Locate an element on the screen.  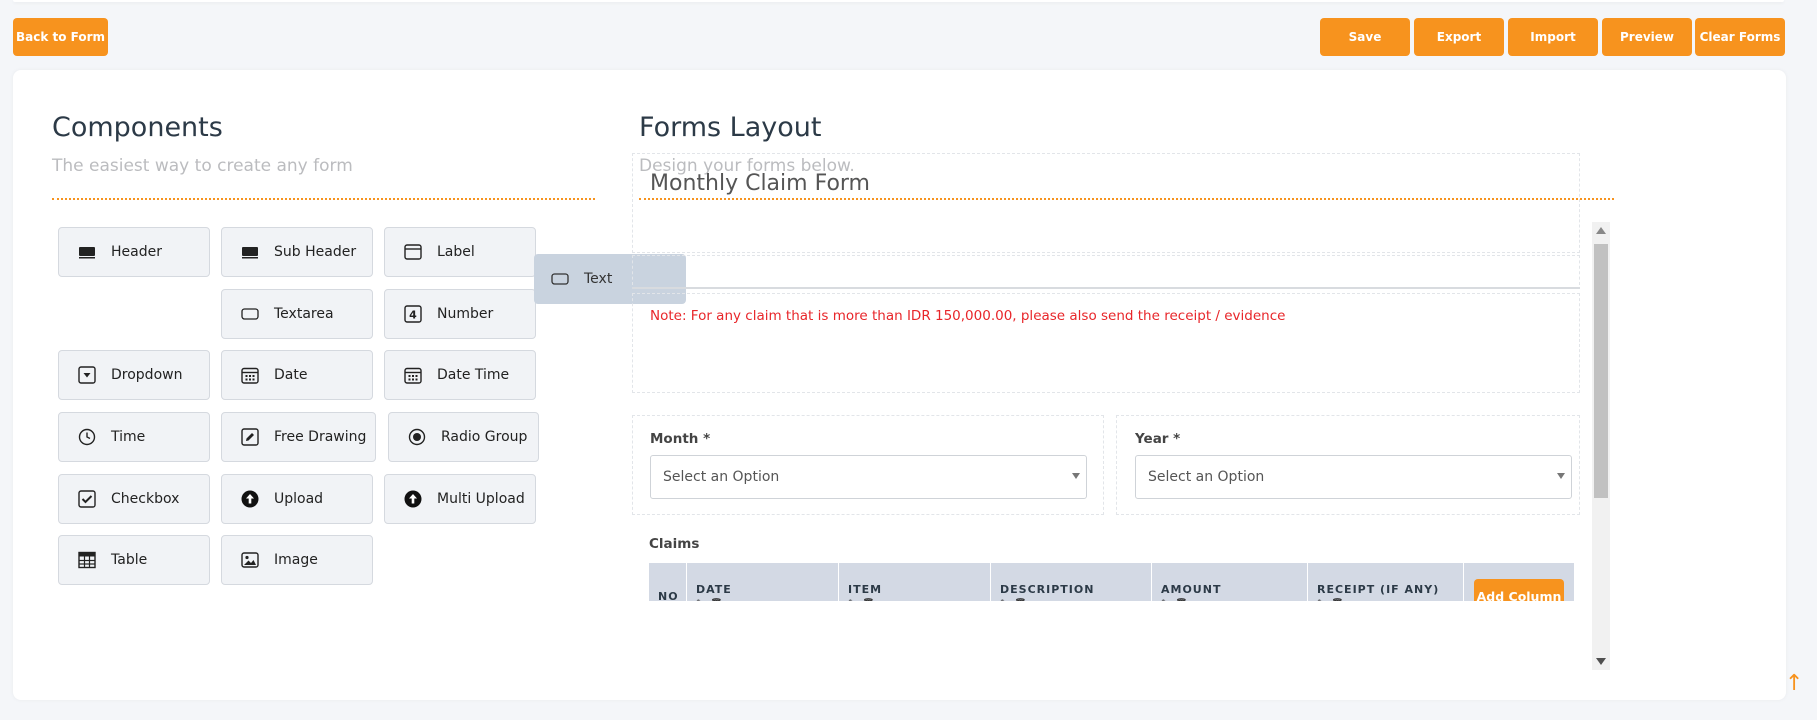
month-select: Select an Option is located at coordinates (868, 477).